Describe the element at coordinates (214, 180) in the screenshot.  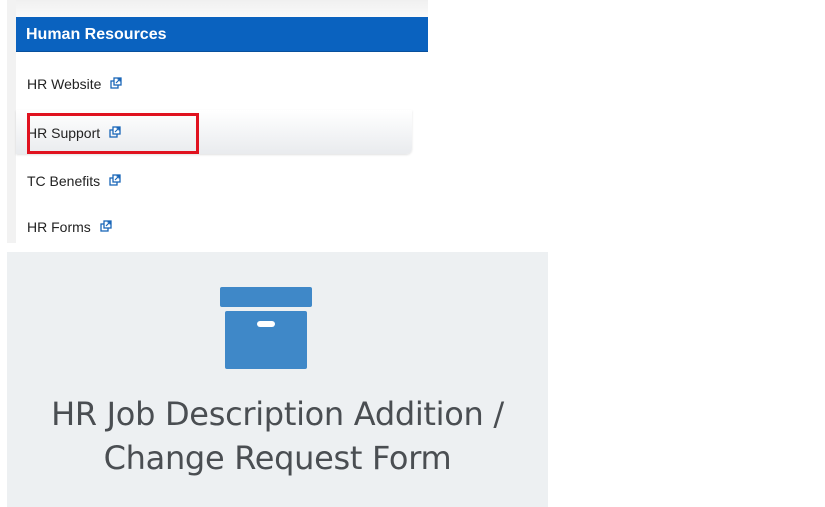
I see `menu-item-tc-benefits: TC Benefits` at that location.